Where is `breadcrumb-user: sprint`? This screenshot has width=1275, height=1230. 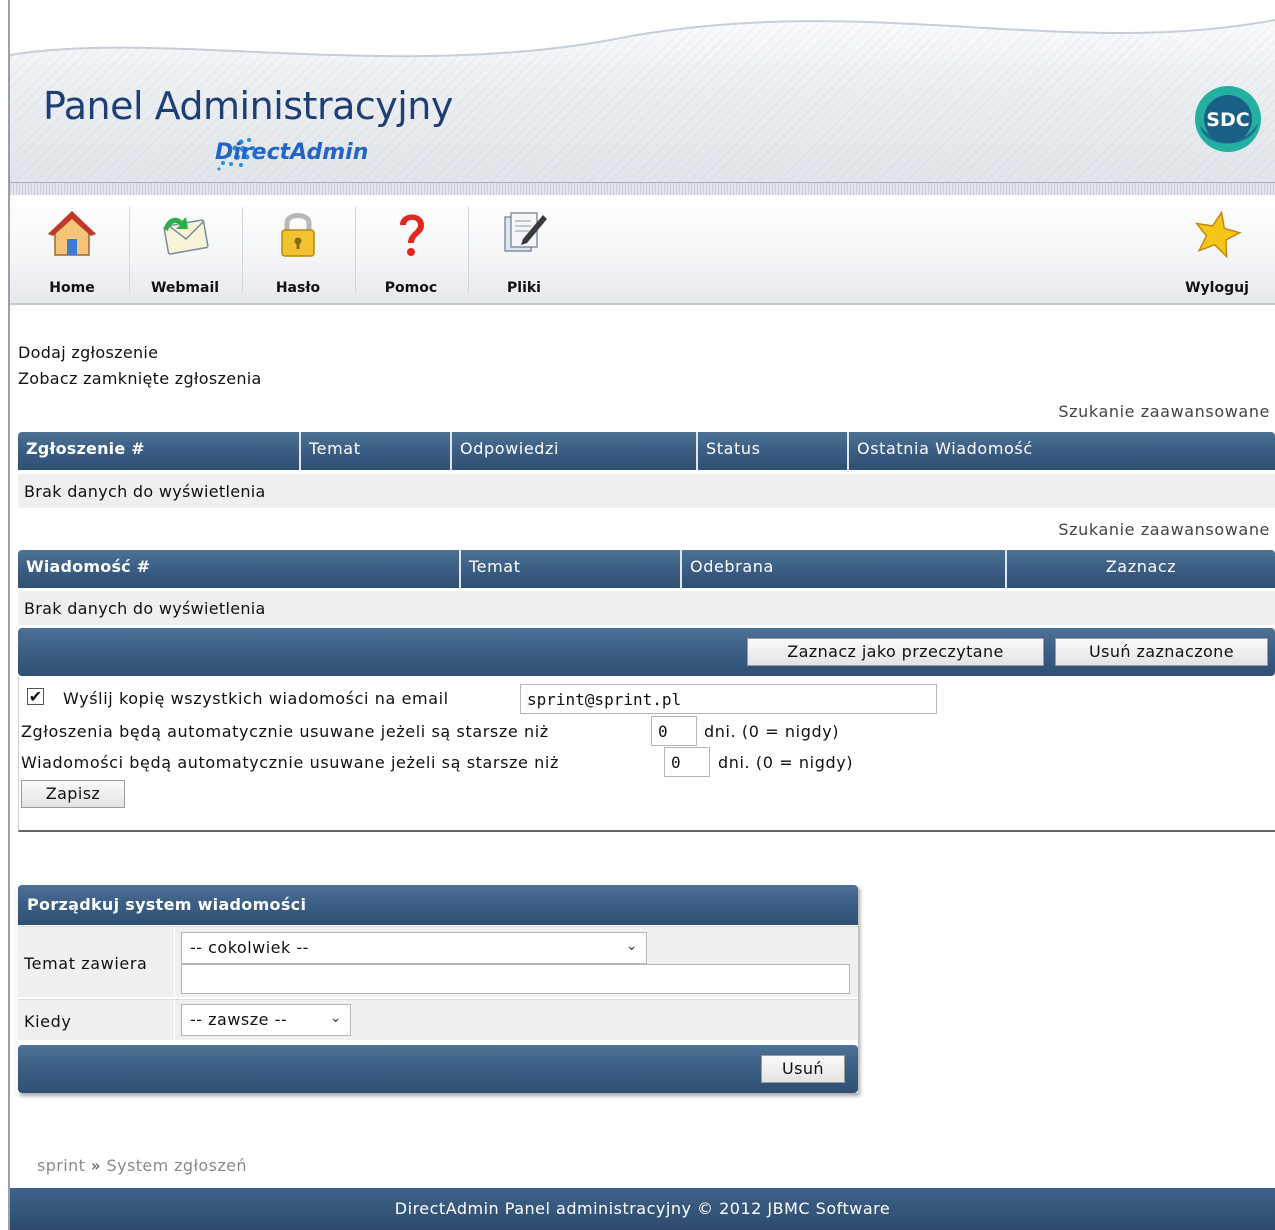 breadcrumb-user: sprint is located at coordinates (61, 1165).